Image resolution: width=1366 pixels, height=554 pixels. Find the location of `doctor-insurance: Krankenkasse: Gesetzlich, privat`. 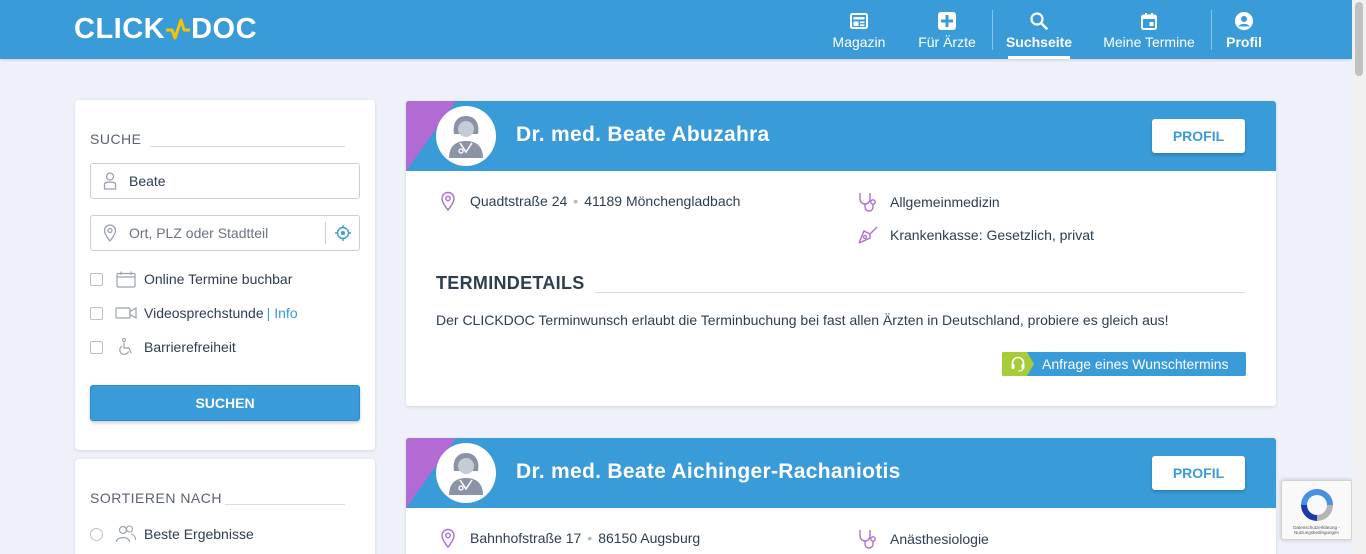

doctor-insurance: Krankenkasse: Gesetzlich, privat is located at coordinates (975, 235).